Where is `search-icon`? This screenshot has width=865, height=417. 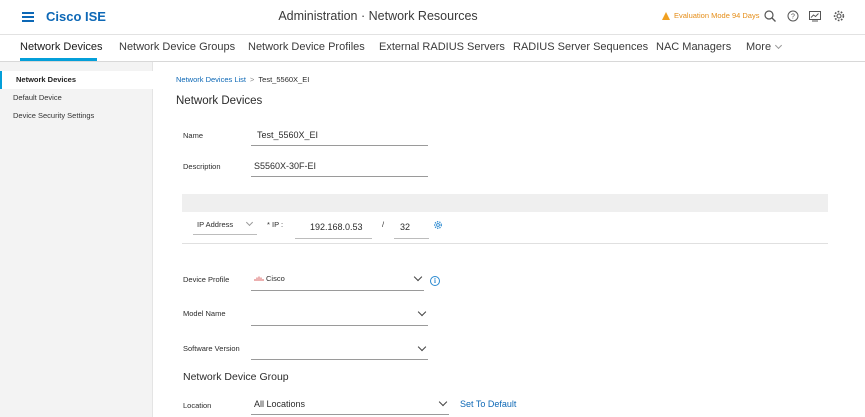
search-icon is located at coordinates (770, 16).